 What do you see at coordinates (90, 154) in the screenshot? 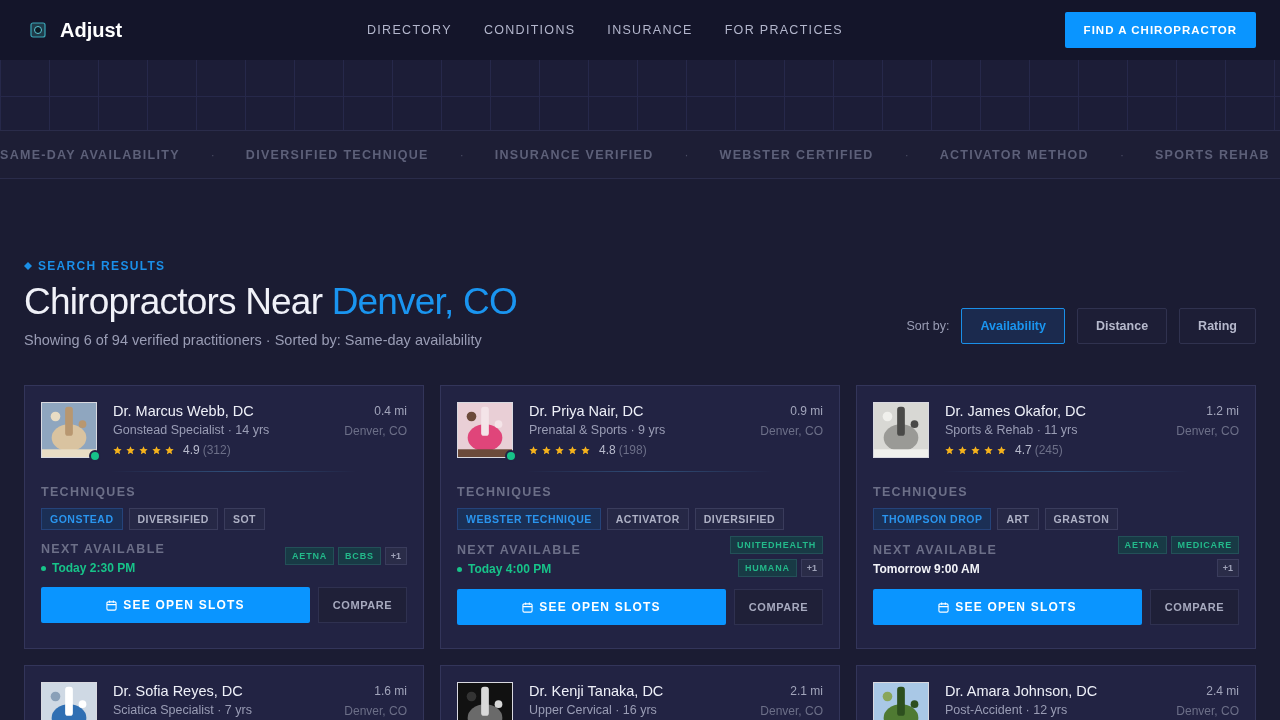
I see `ticker-item: SAME-DAY AVAILABILITY` at bounding box center [90, 154].